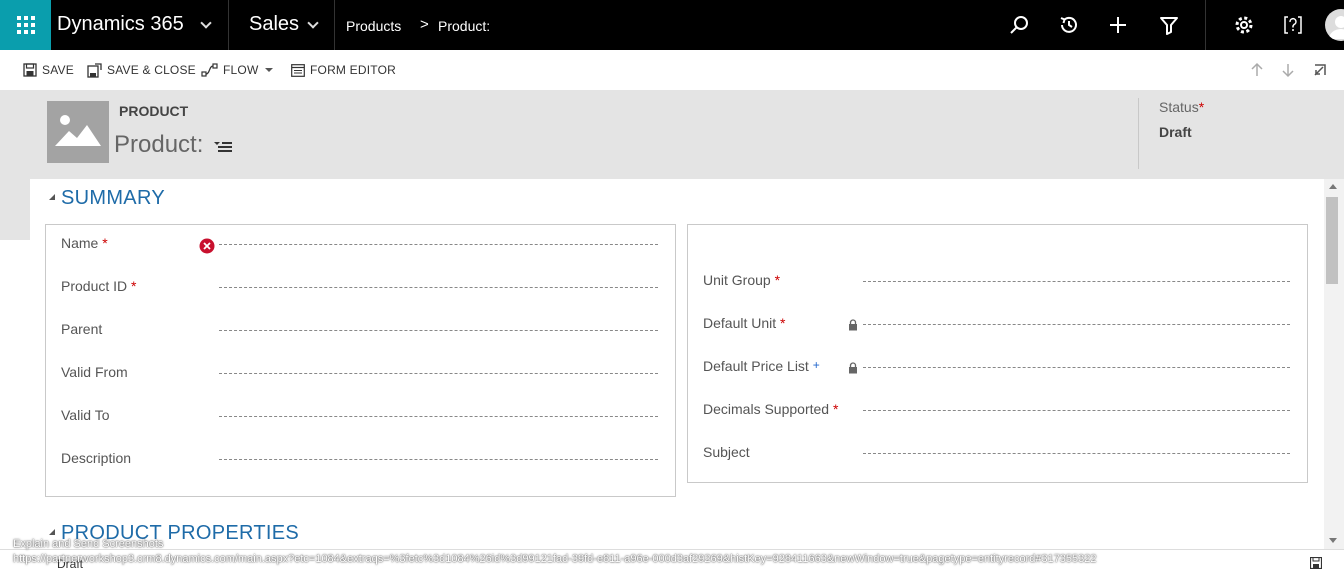  I want to click on search-icon, so click(1019, 25).